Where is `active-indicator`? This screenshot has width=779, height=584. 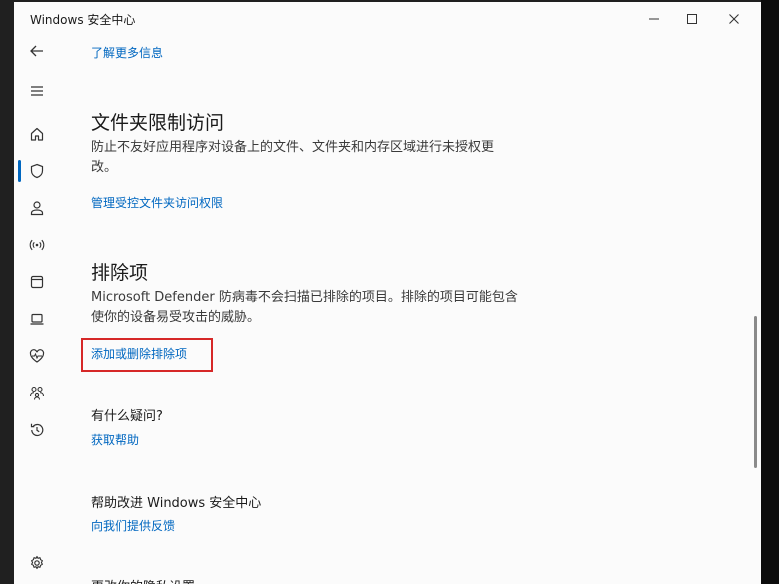
active-indicator is located at coordinates (19, 171).